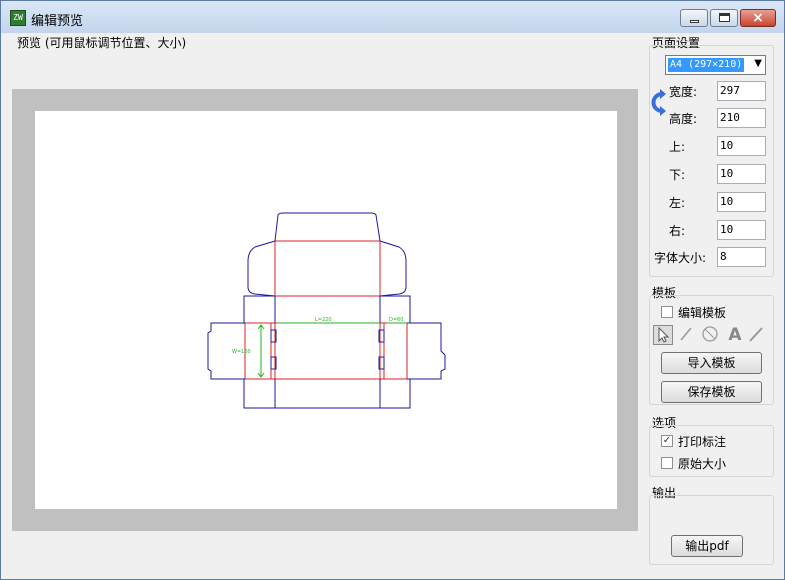 This screenshot has height=580, width=785. I want to click on export-pdf-button: 输出pdf, so click(707, 546).